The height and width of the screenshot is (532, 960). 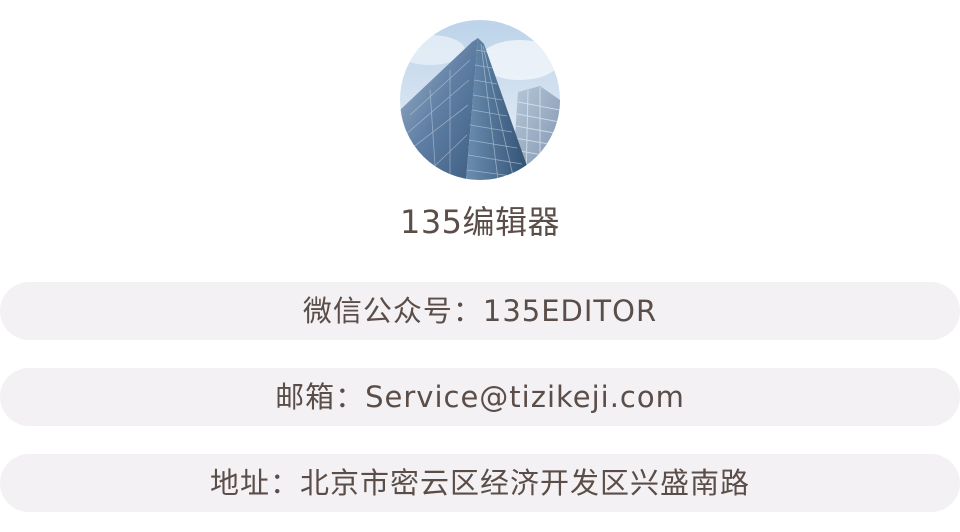 I want to click on skyscraper-photo-icon, so click(x=480, y=100).